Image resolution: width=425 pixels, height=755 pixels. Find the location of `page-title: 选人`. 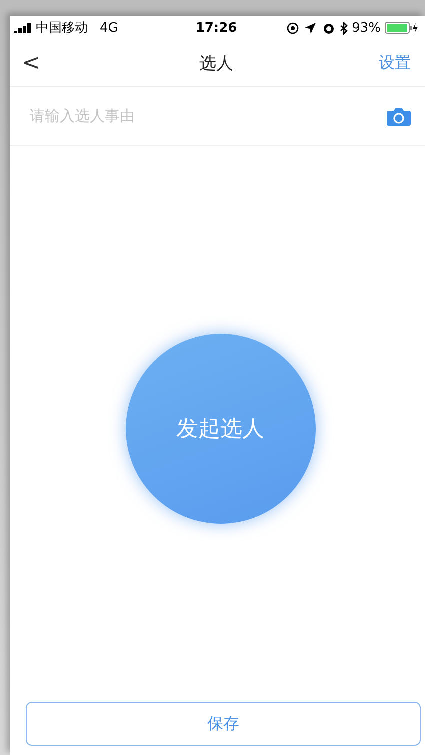

page-title: 选人 is located at coordinates (216, 63).